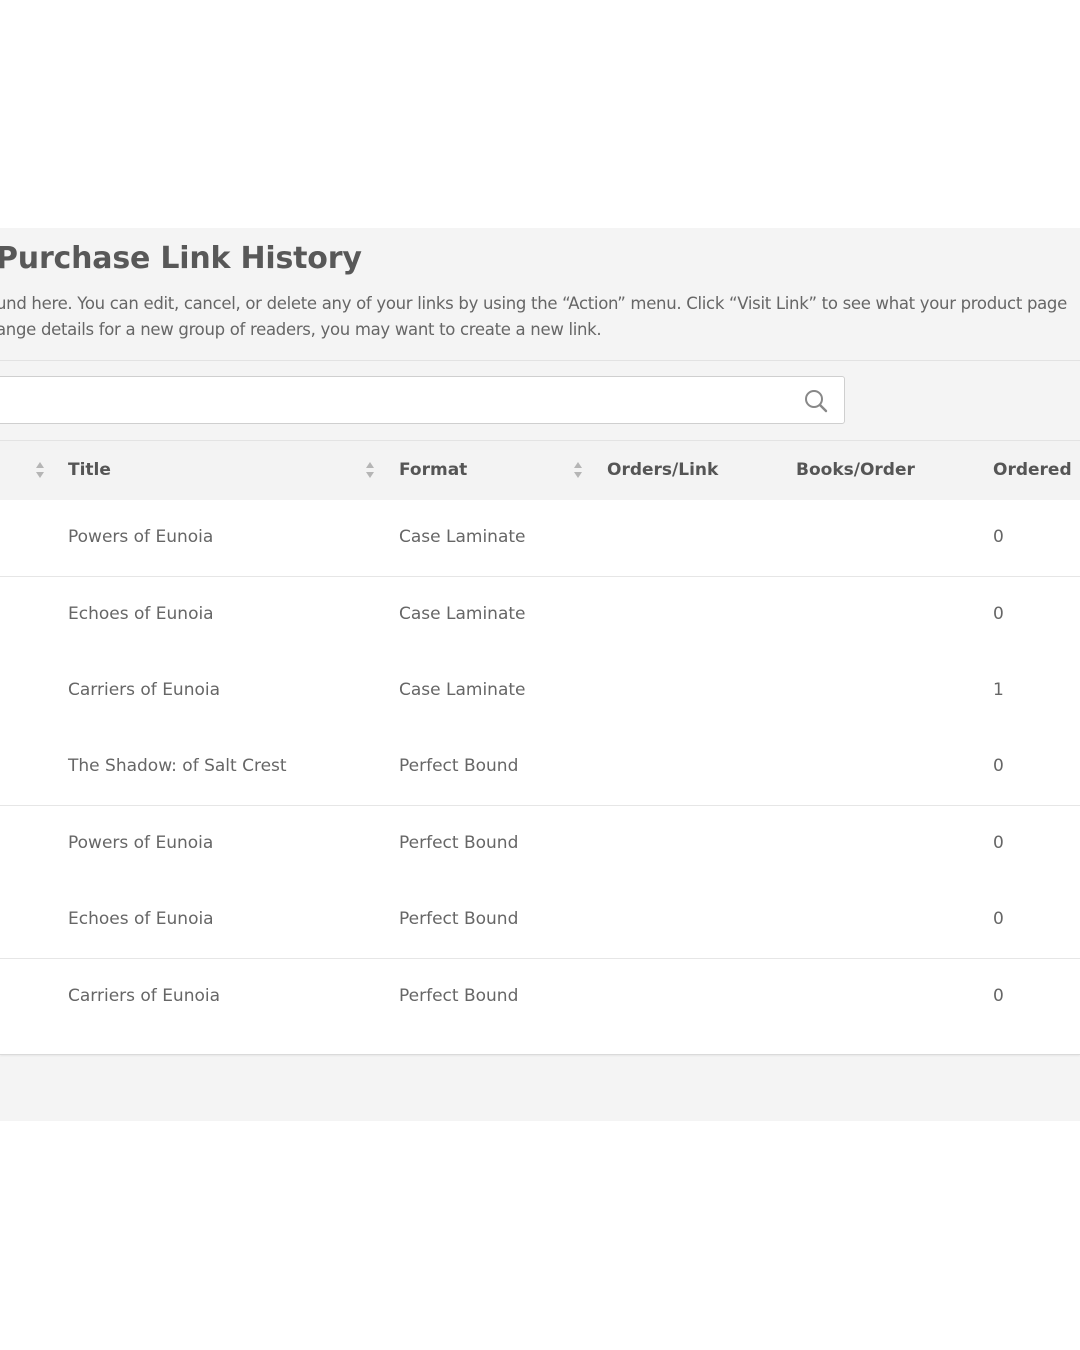 The width and height of the screenshot is (1080, 1350). I want to click on table-row: Powers of Eunoia Perfect Bound 0, so click(540, 844).